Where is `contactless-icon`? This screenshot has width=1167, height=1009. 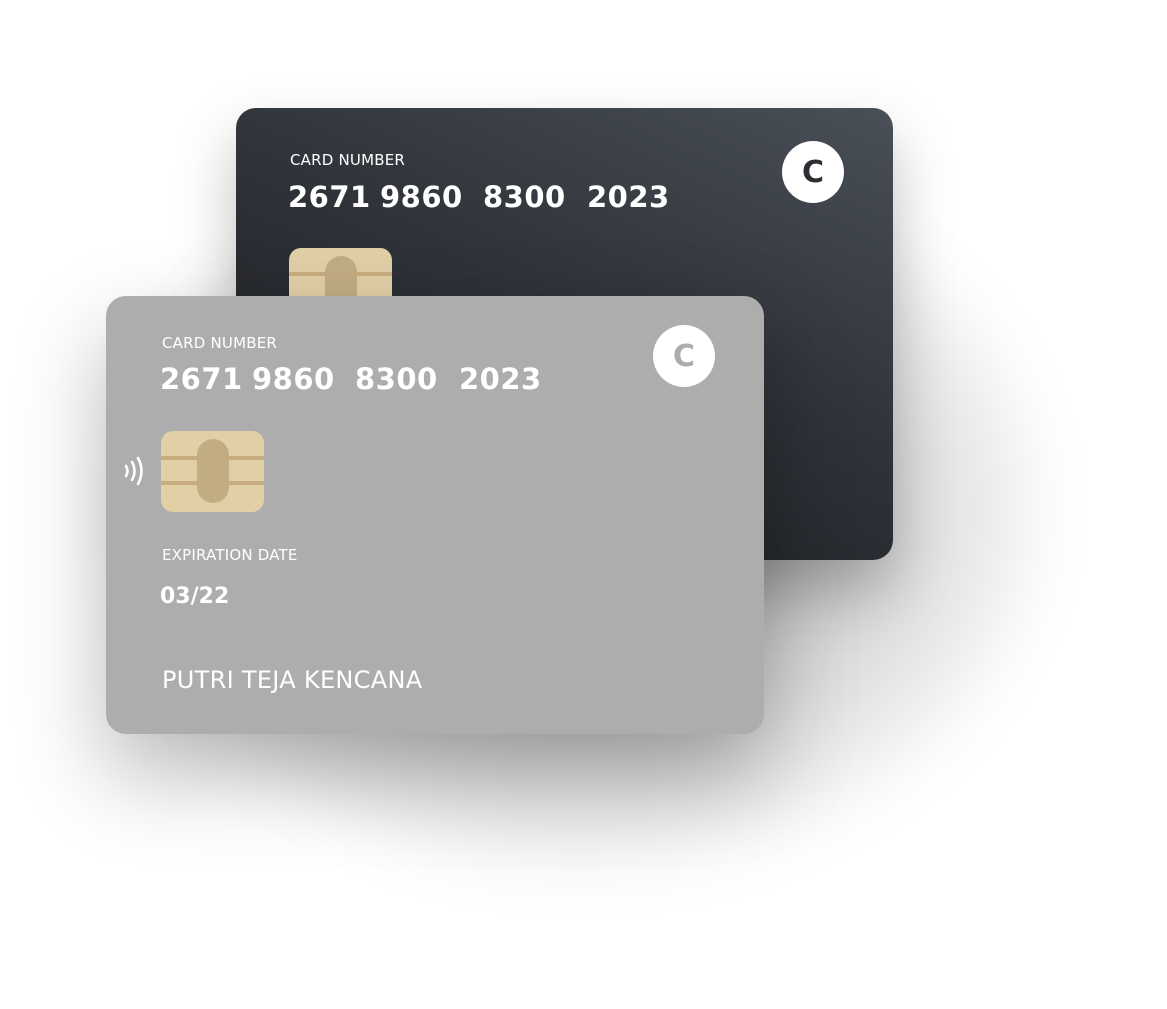
contactless-icon is located at coordinates (133, 471).